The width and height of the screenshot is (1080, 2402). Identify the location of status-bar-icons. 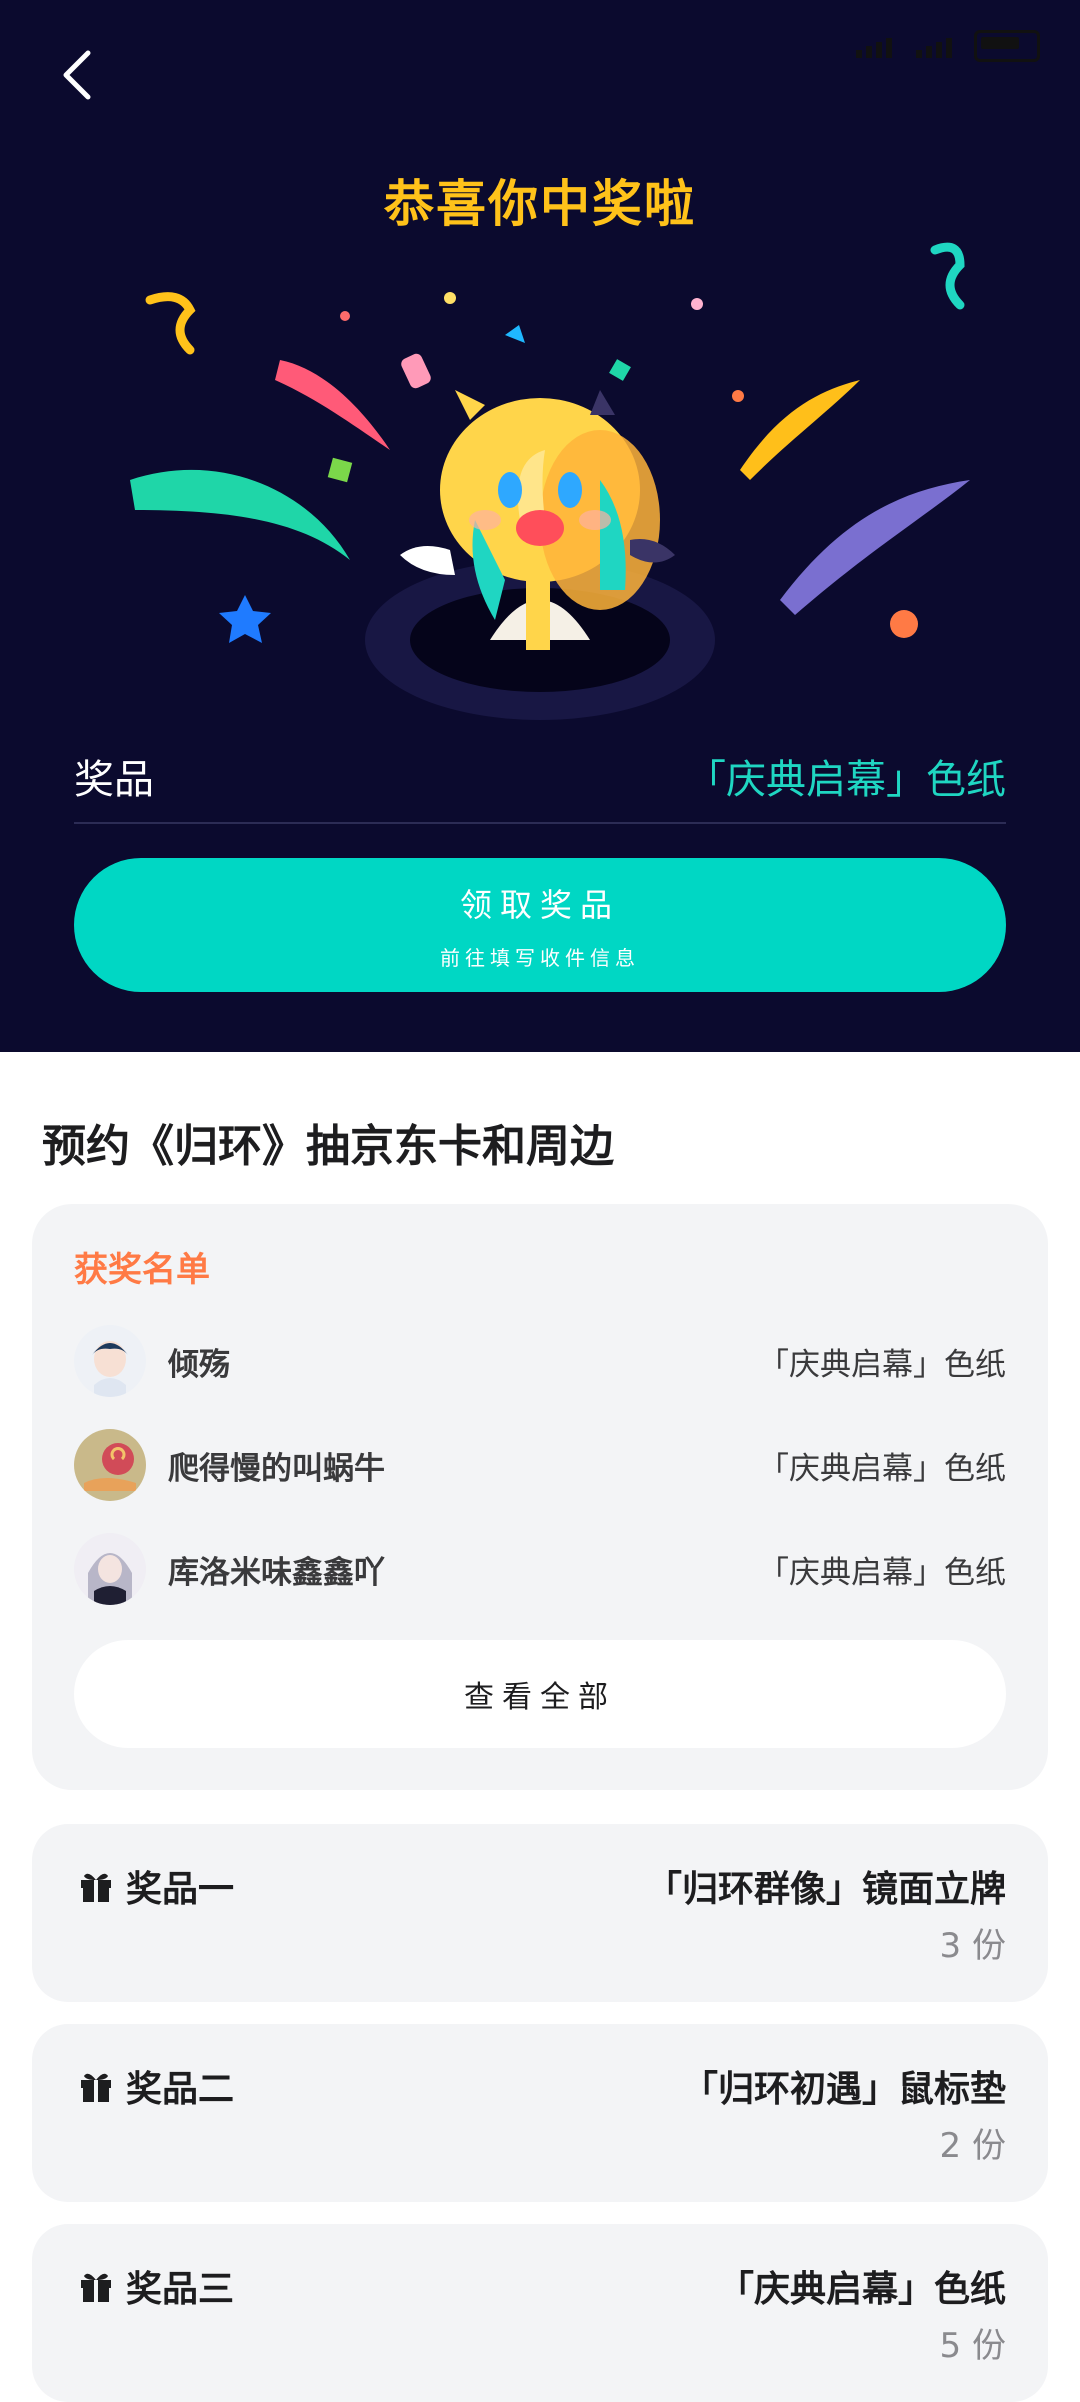
(947, 46).